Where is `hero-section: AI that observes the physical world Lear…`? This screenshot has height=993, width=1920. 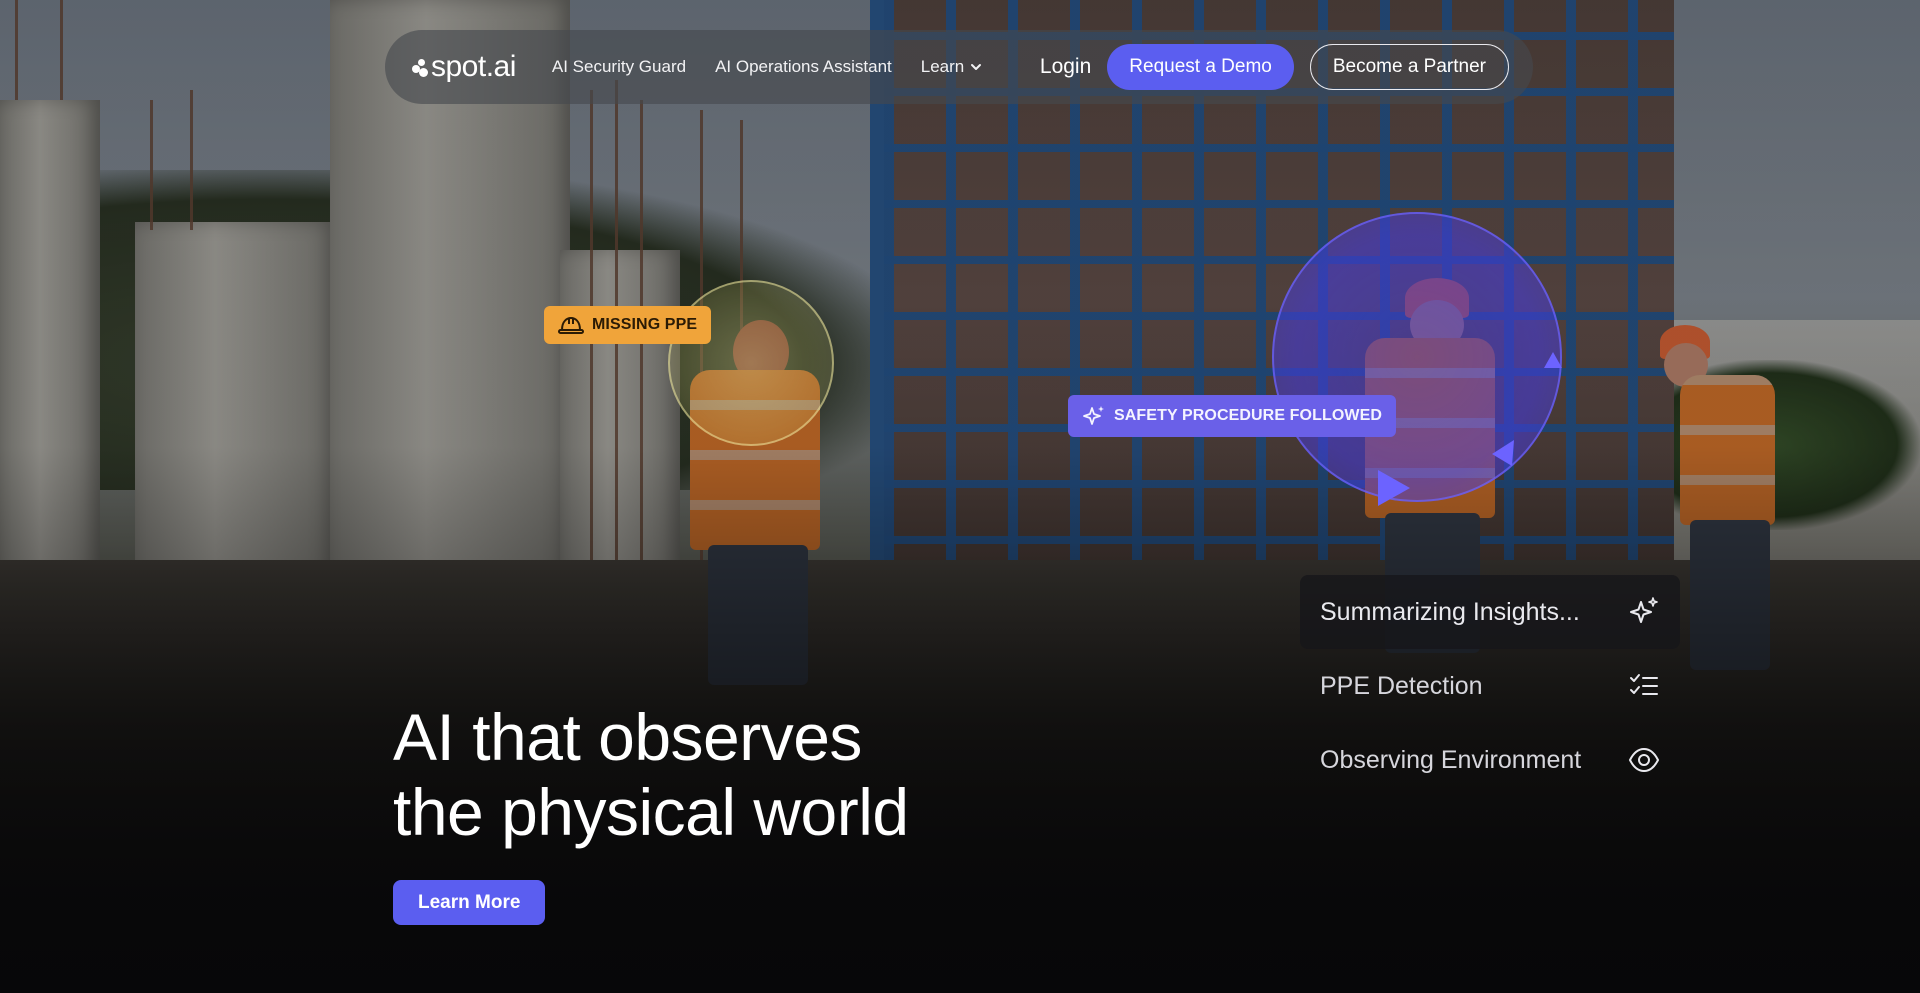 hero-section: AI that observes the physical world Lear… is located at coordinates (651, 812).